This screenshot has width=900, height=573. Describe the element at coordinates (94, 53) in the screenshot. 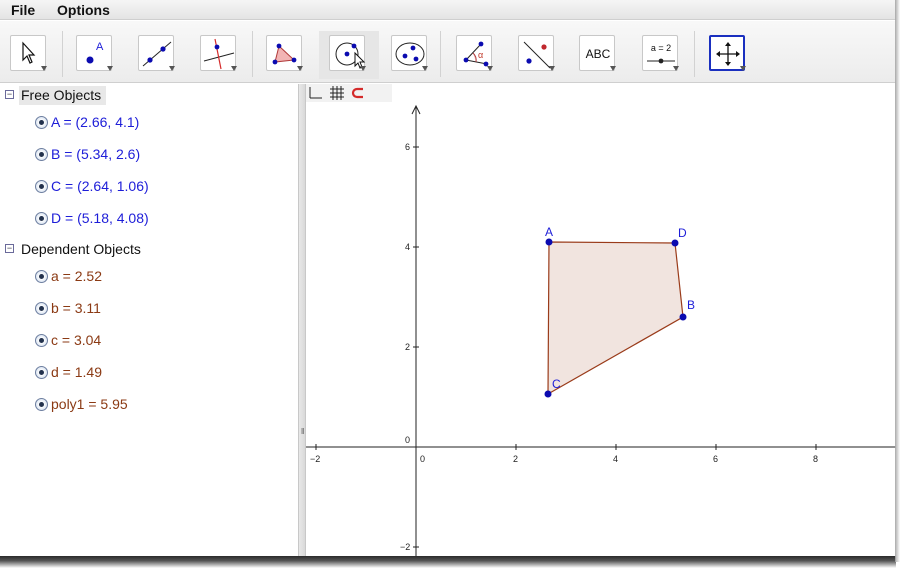

I see `new-point-tool-button: A` at that location.